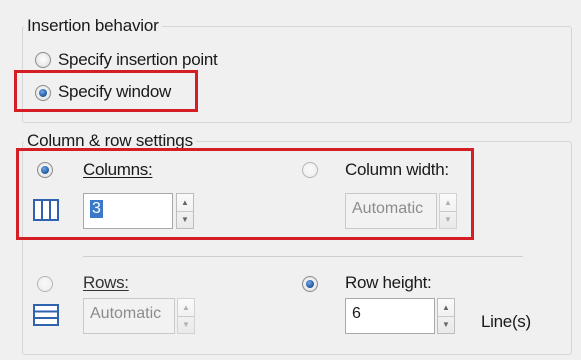 The width and height of the screenshot is (581, 360). I want to click on columns-input: 3, so click(128, 211).